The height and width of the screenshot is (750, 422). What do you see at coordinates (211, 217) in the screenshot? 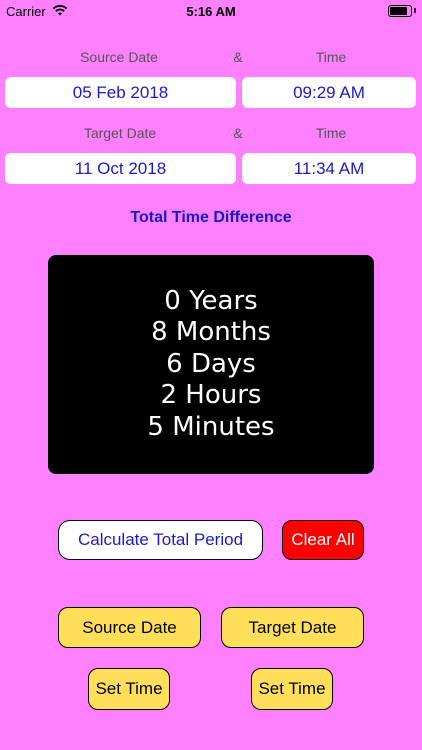
I see `total-time-difference-title: Total Time Difference` at bounding box center [211, 217].